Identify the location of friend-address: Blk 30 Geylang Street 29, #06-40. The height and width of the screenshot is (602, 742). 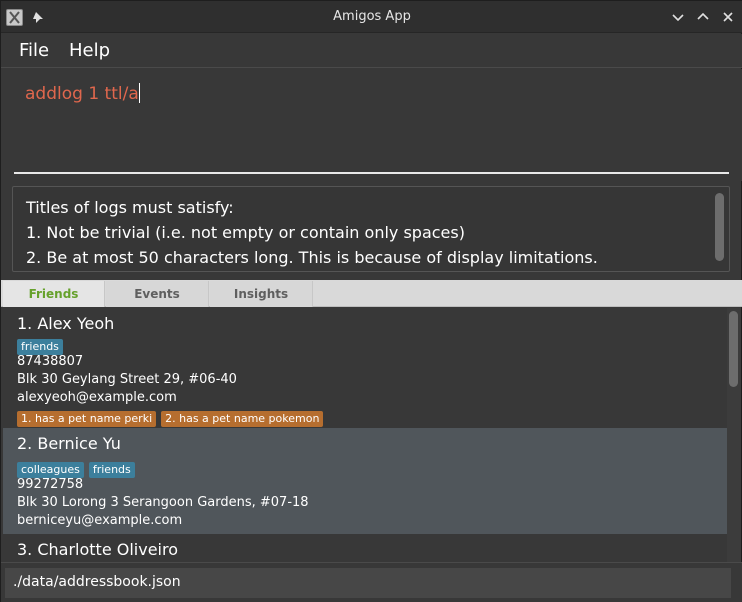
(127, 379).